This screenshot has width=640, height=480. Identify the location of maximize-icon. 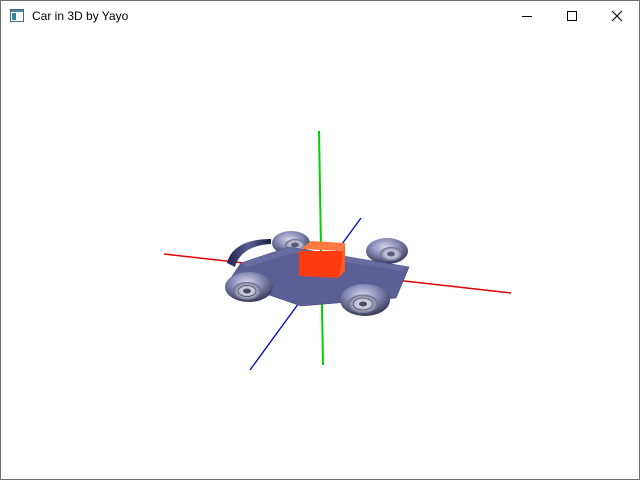
(571, 16).